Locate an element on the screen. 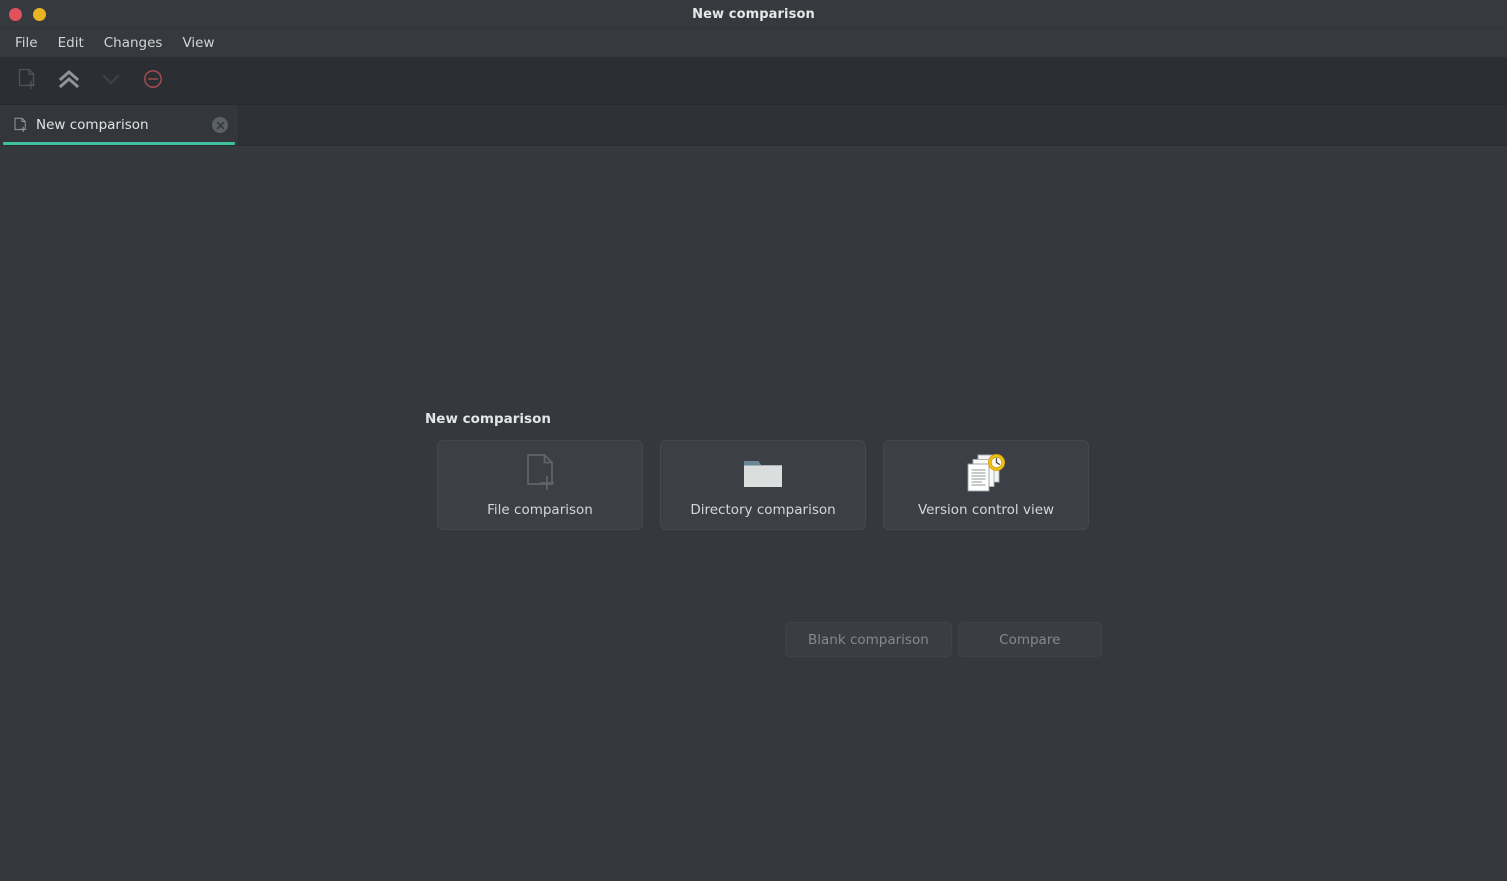 Image resolution: width=1507 pixels, height=881 pixels. blank-comparison-button: Blank comparison is located at coordinates (868, 639).